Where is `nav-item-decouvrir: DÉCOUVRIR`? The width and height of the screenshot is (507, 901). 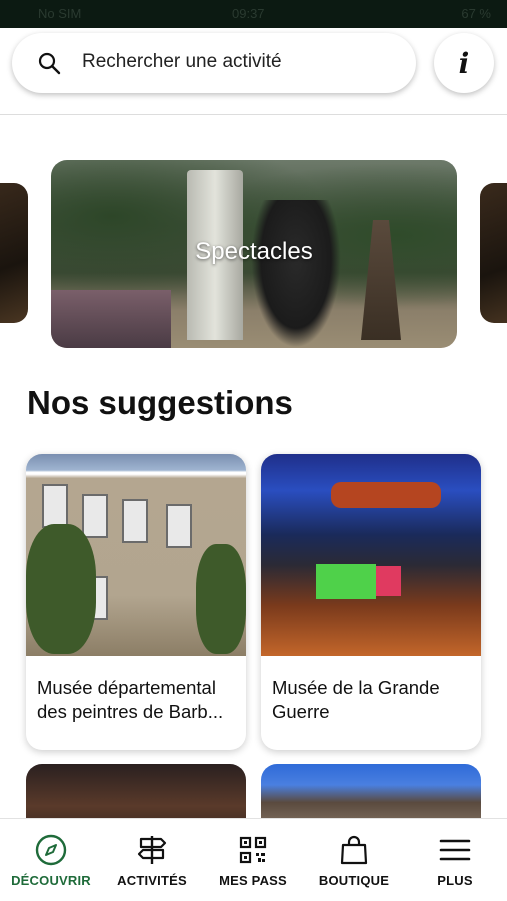
nav-item-decouvrir: DÉCOUVRIR is located at coordinates (51, 860).